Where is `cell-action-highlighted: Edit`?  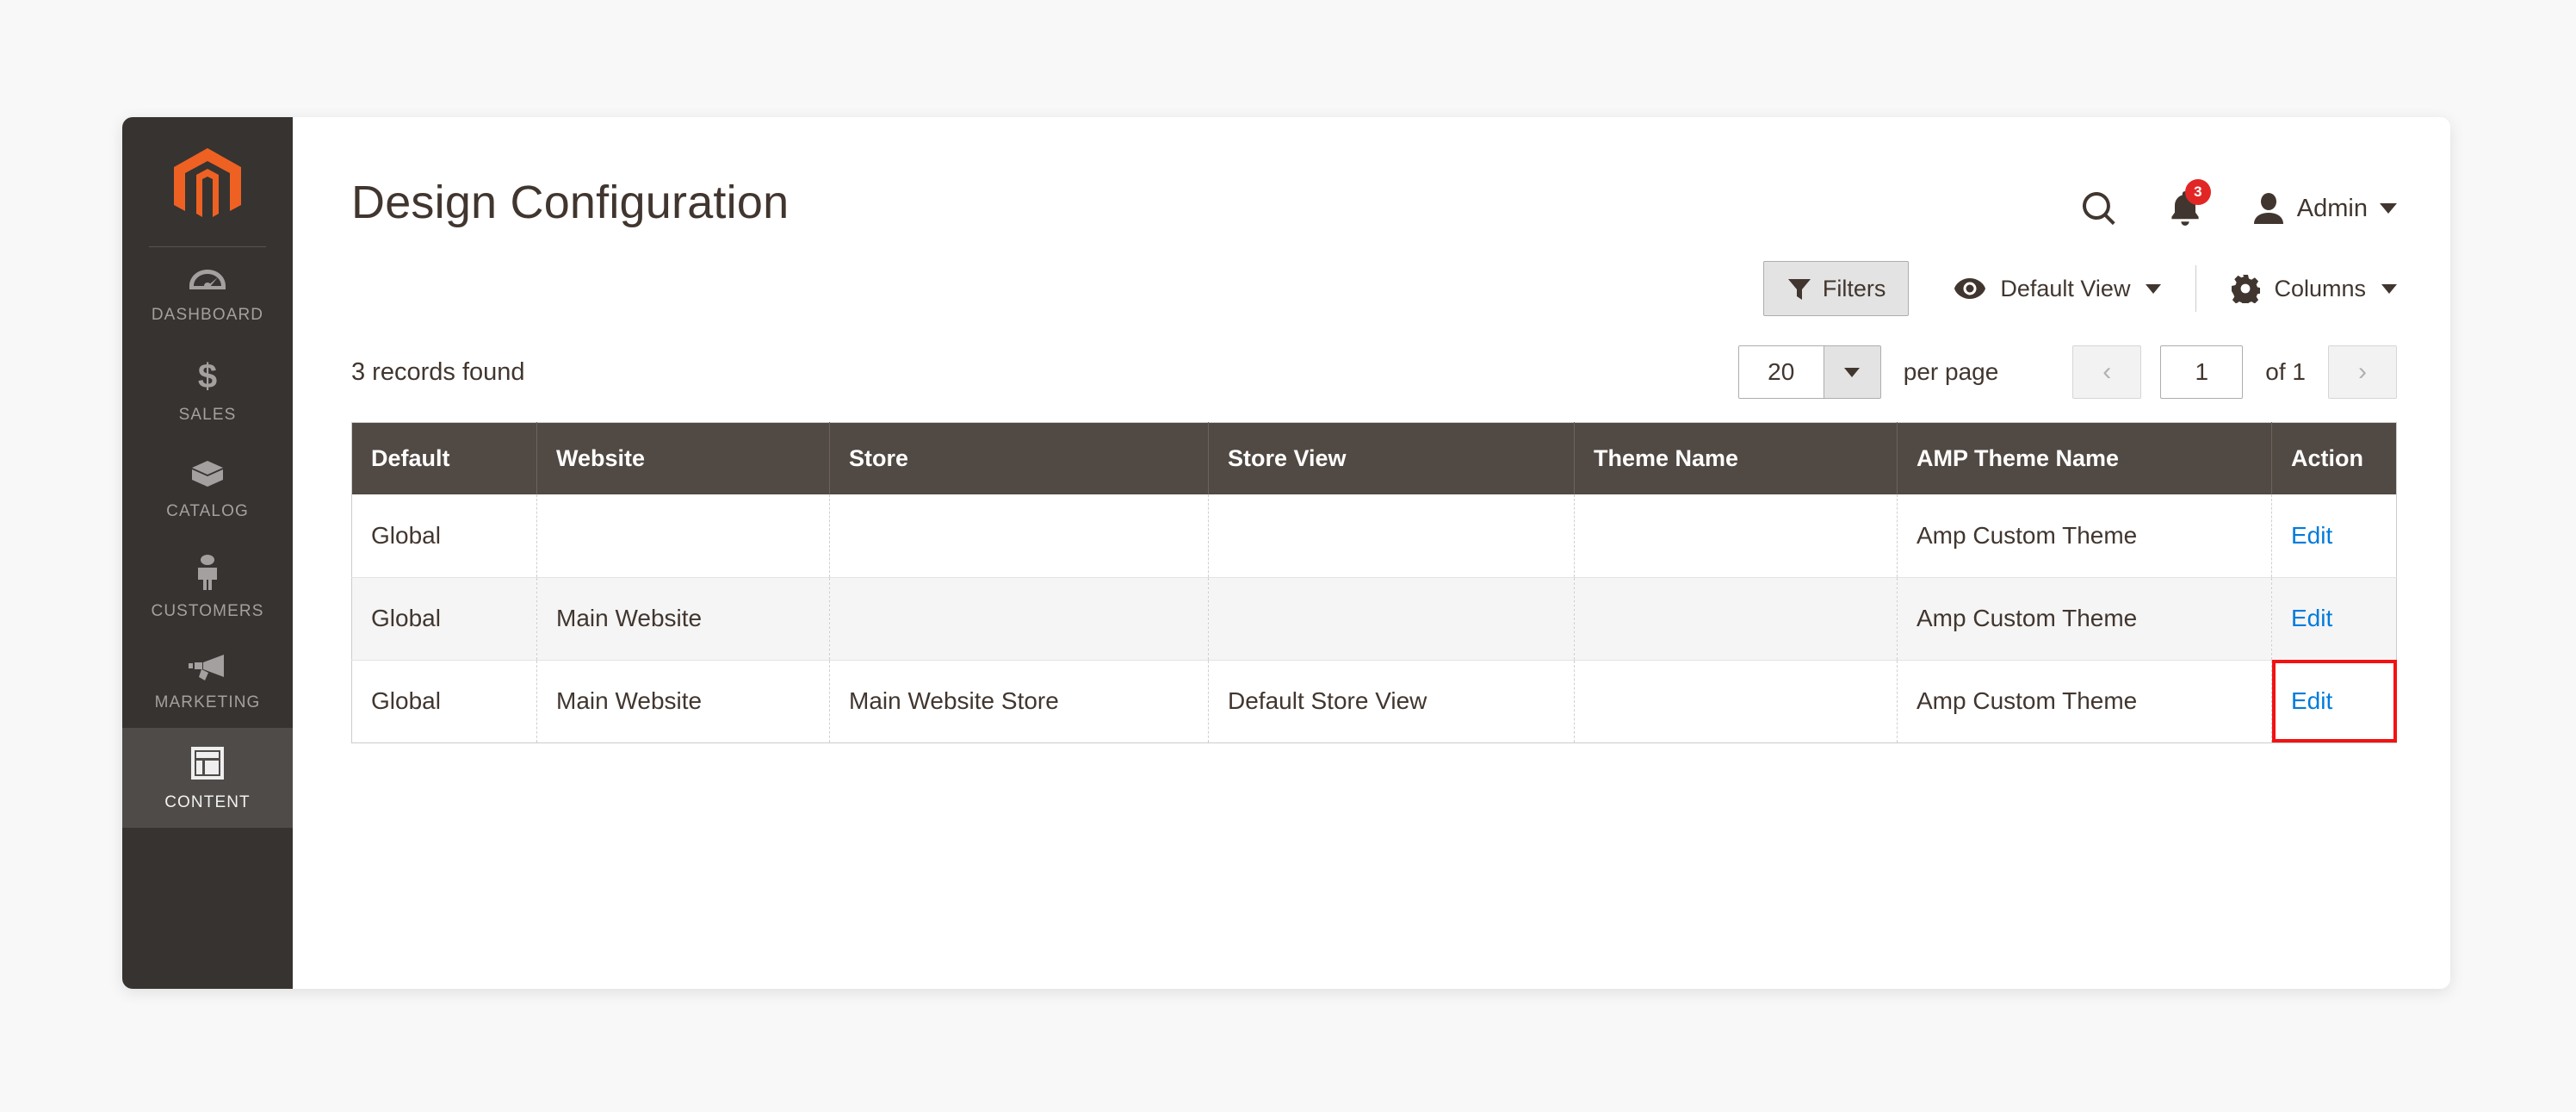
cell-action-highlighted: Edit is located at coordinates (2334, 701).